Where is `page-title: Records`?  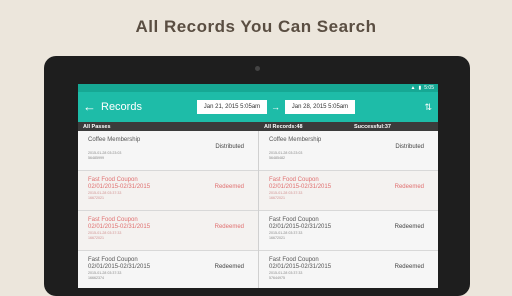
page-title: Records is located at coordinates (121, 107).